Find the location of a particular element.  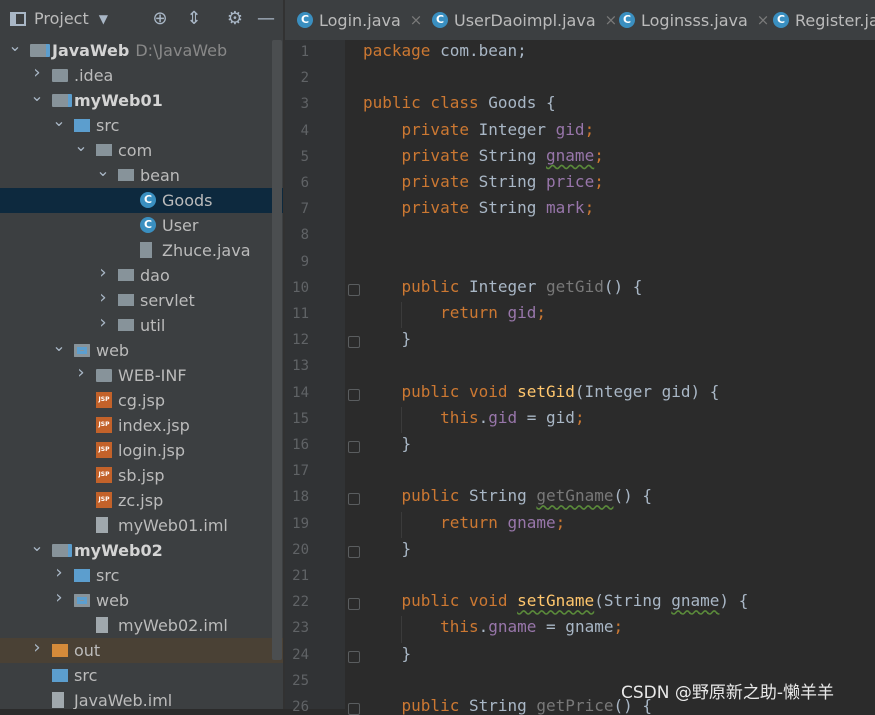

tree-item-label: out is located at coordinates (87, 651).